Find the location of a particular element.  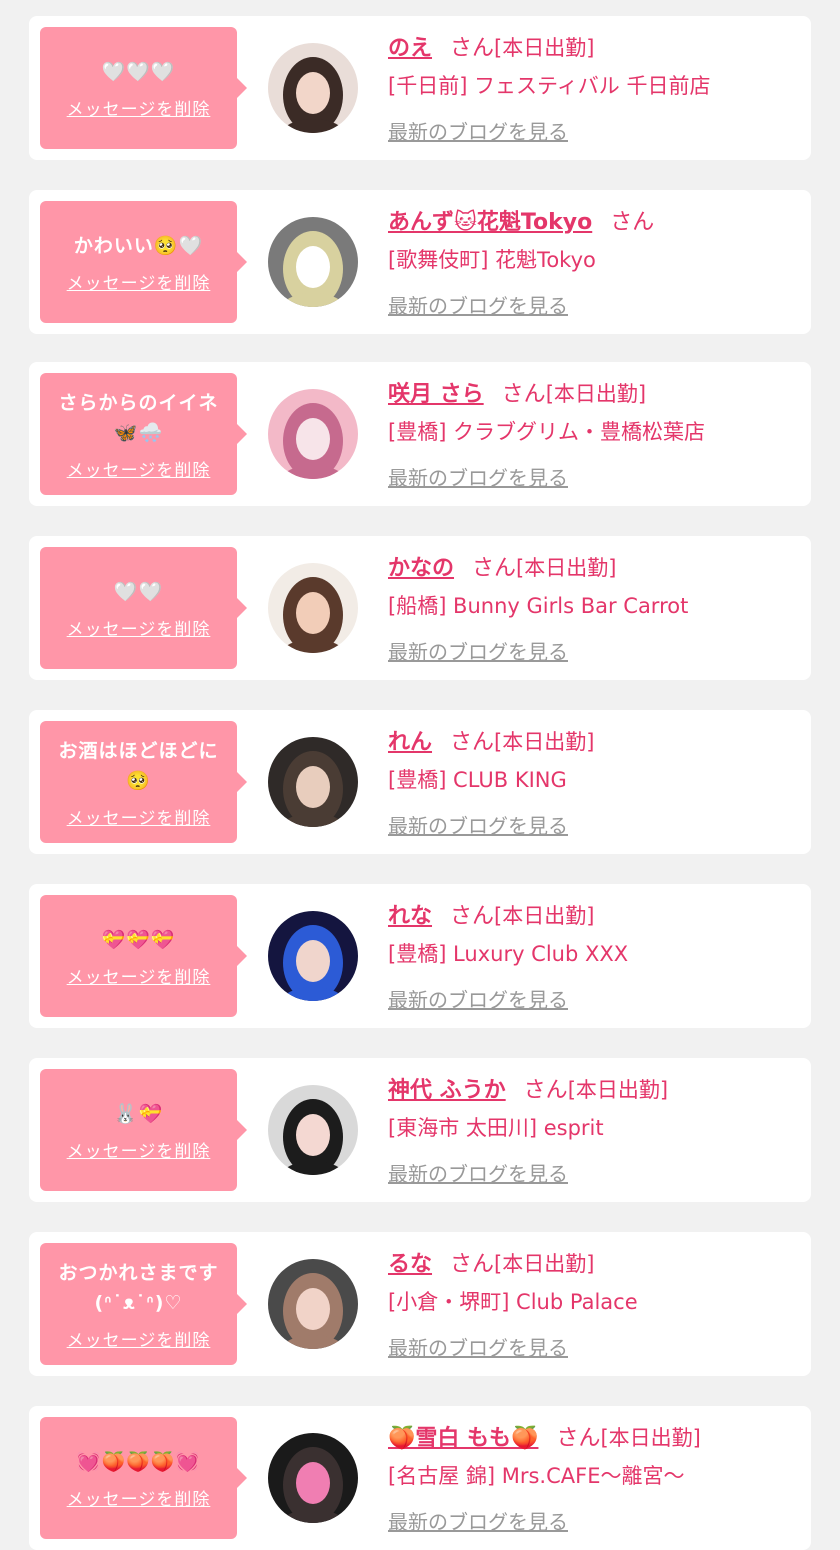

message-bubble: さらからのイイネ 🦋🌨️ メッセージを削除 is located at coordinates (143, 434).